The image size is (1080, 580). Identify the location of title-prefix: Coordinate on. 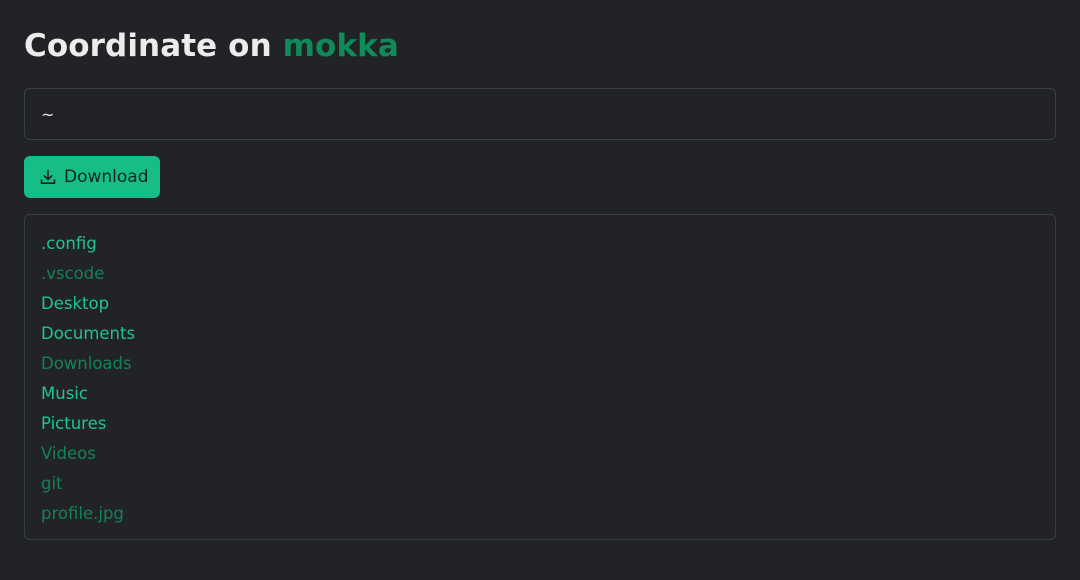
(148, 46).